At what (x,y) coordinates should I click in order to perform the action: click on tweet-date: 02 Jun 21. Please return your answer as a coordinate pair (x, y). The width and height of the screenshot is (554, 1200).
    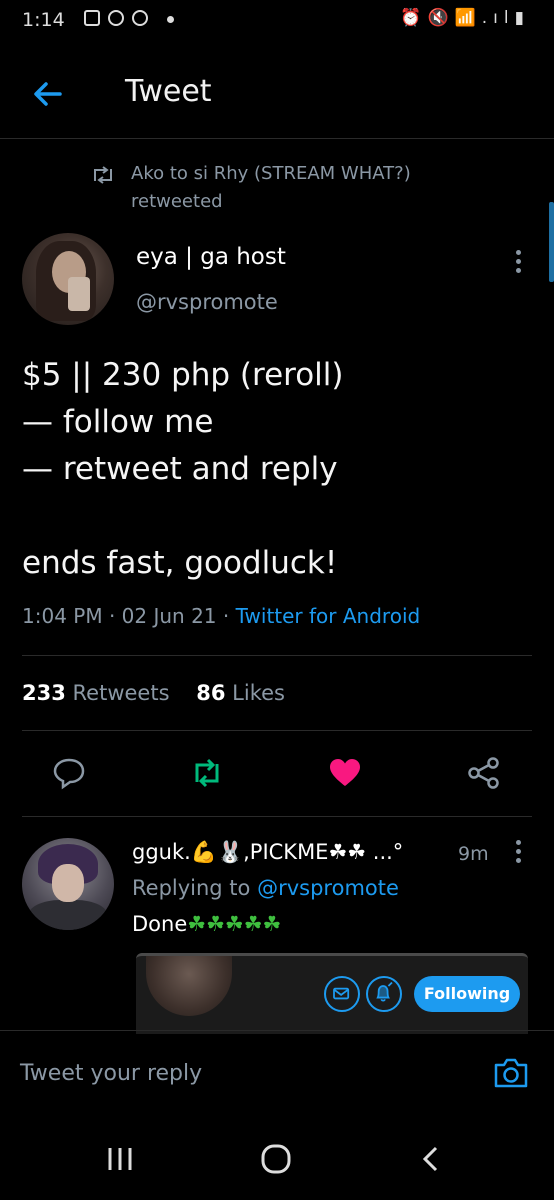
    Looking at the image, I should click on (169, 616).